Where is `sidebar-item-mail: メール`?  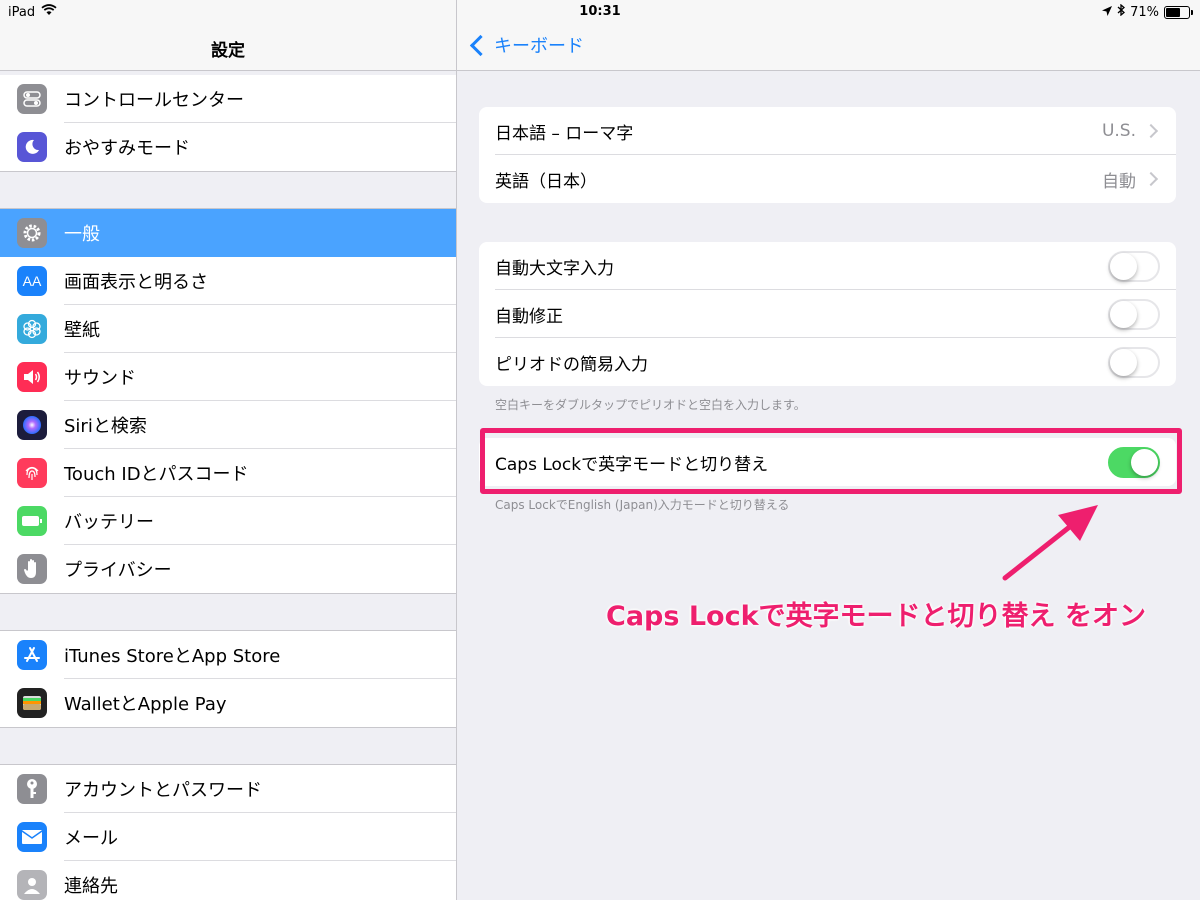 sidebar-item-mail: メール is located at coordinates (228, 837).